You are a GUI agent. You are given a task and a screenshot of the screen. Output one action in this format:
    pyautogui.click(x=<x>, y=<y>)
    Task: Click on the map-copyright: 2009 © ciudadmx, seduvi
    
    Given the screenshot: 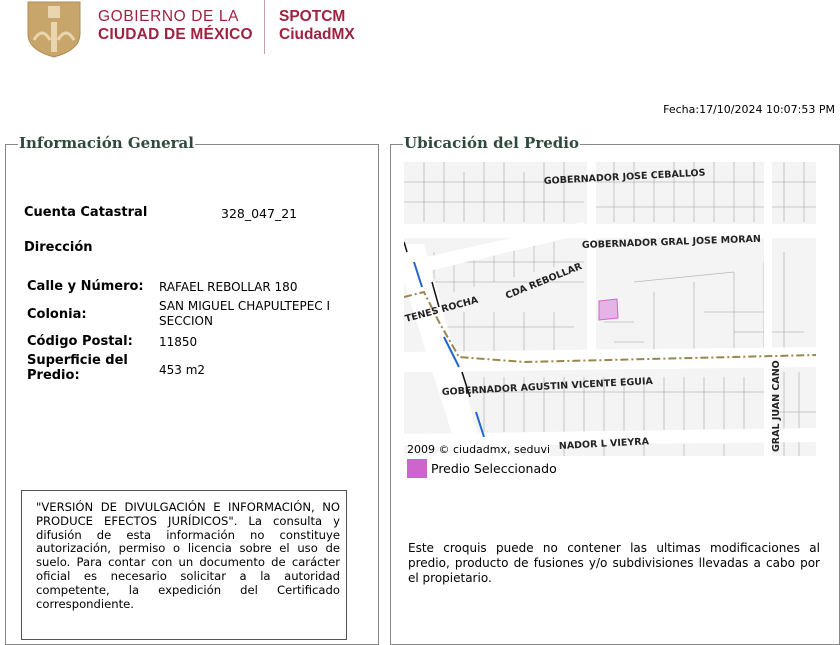 What is the action you would take?
    pyautogui.click(x=479, y=449)
    